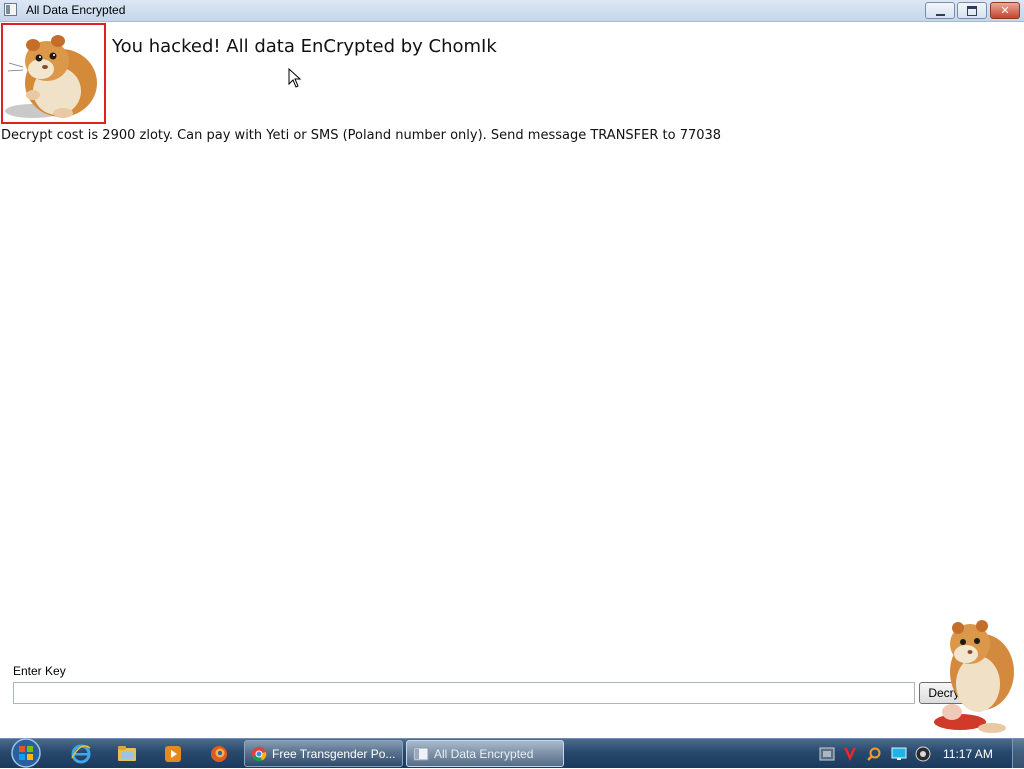  I want to click on close-icon: ✕, so click(1005, 10).